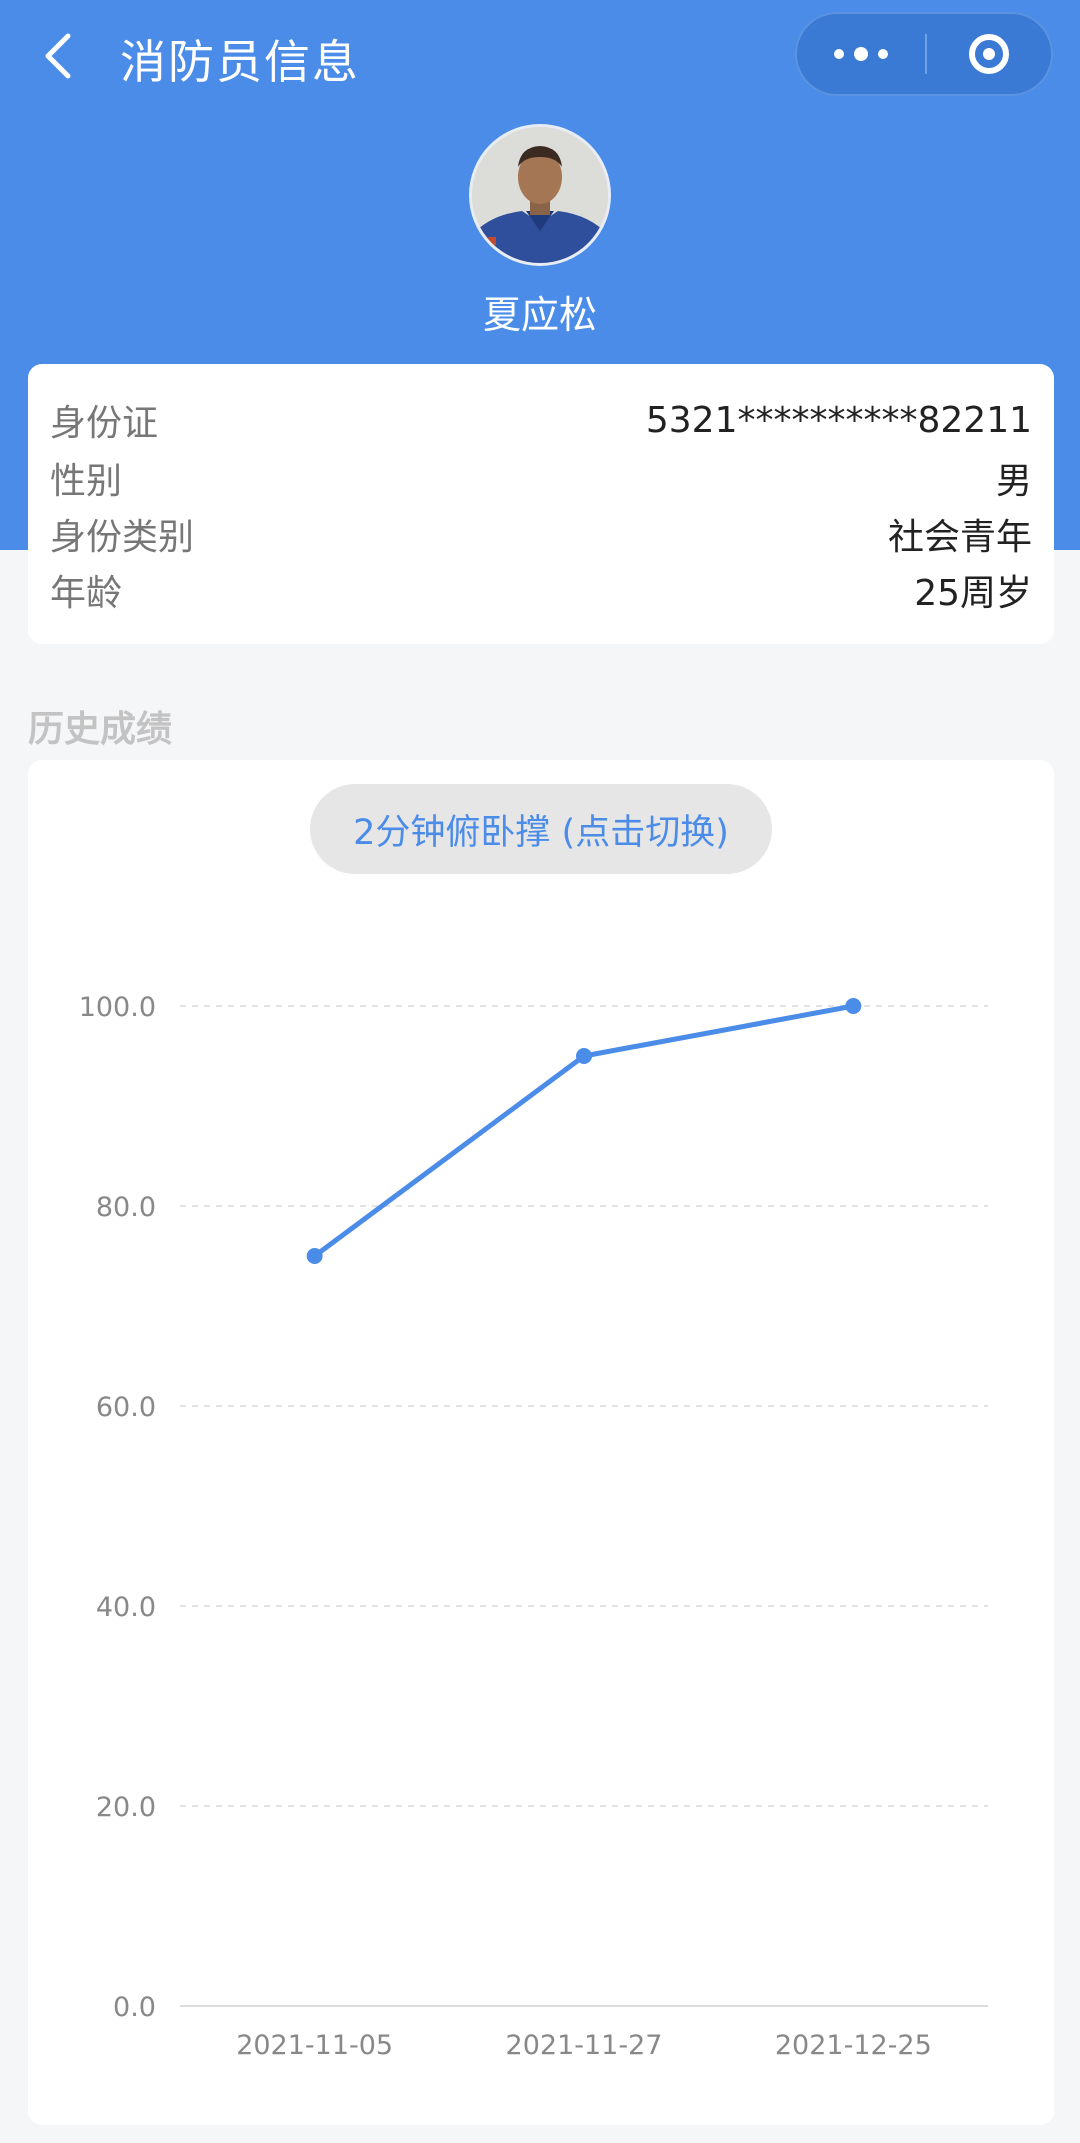 The image size is (1080, 2143). Describe the element at coordinates (838, 420) in the screenshot. I see `info-value: 5321**********82211` at that location.